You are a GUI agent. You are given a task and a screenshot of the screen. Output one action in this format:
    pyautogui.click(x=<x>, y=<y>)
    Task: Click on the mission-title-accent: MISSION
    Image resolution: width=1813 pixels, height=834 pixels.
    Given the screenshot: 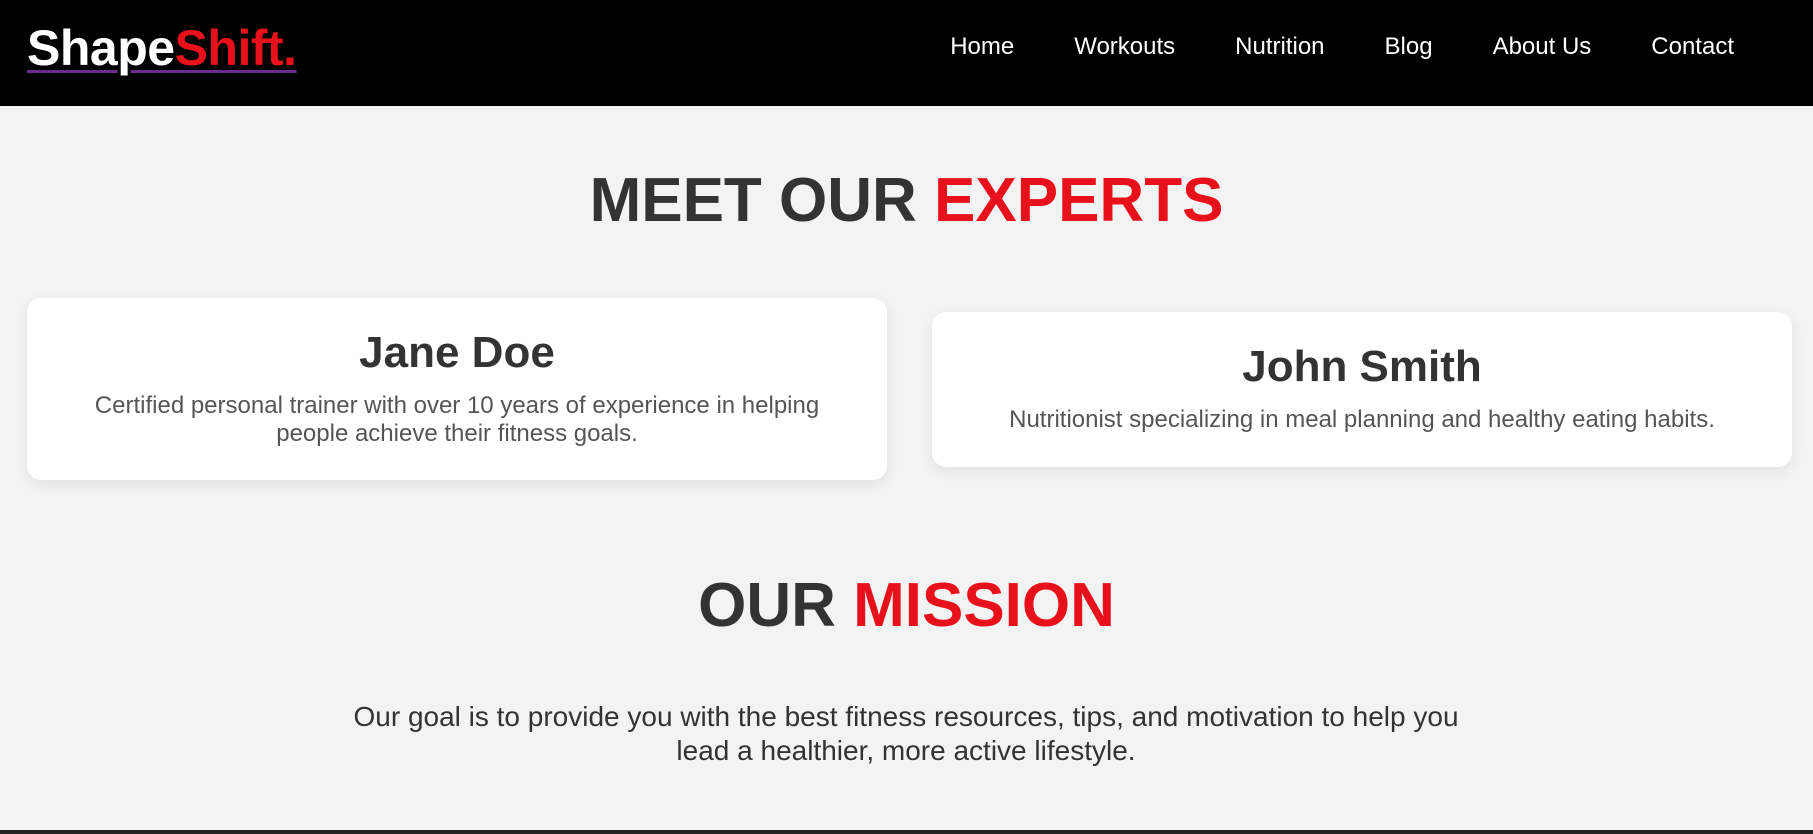 What is the action you would take?
    pyautogui.click(x=984, y=605)
    